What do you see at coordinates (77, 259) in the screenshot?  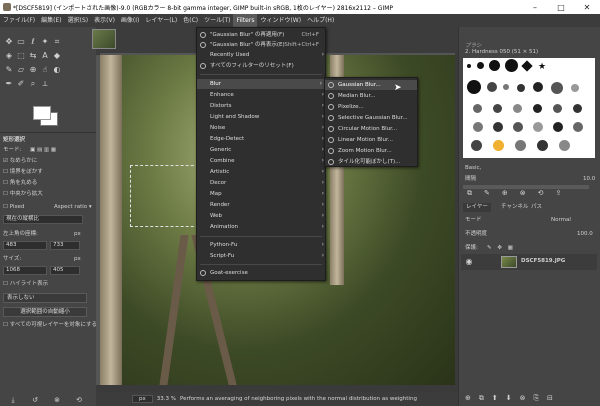 I see `size-unit: px` at bounding box center [77, 259].